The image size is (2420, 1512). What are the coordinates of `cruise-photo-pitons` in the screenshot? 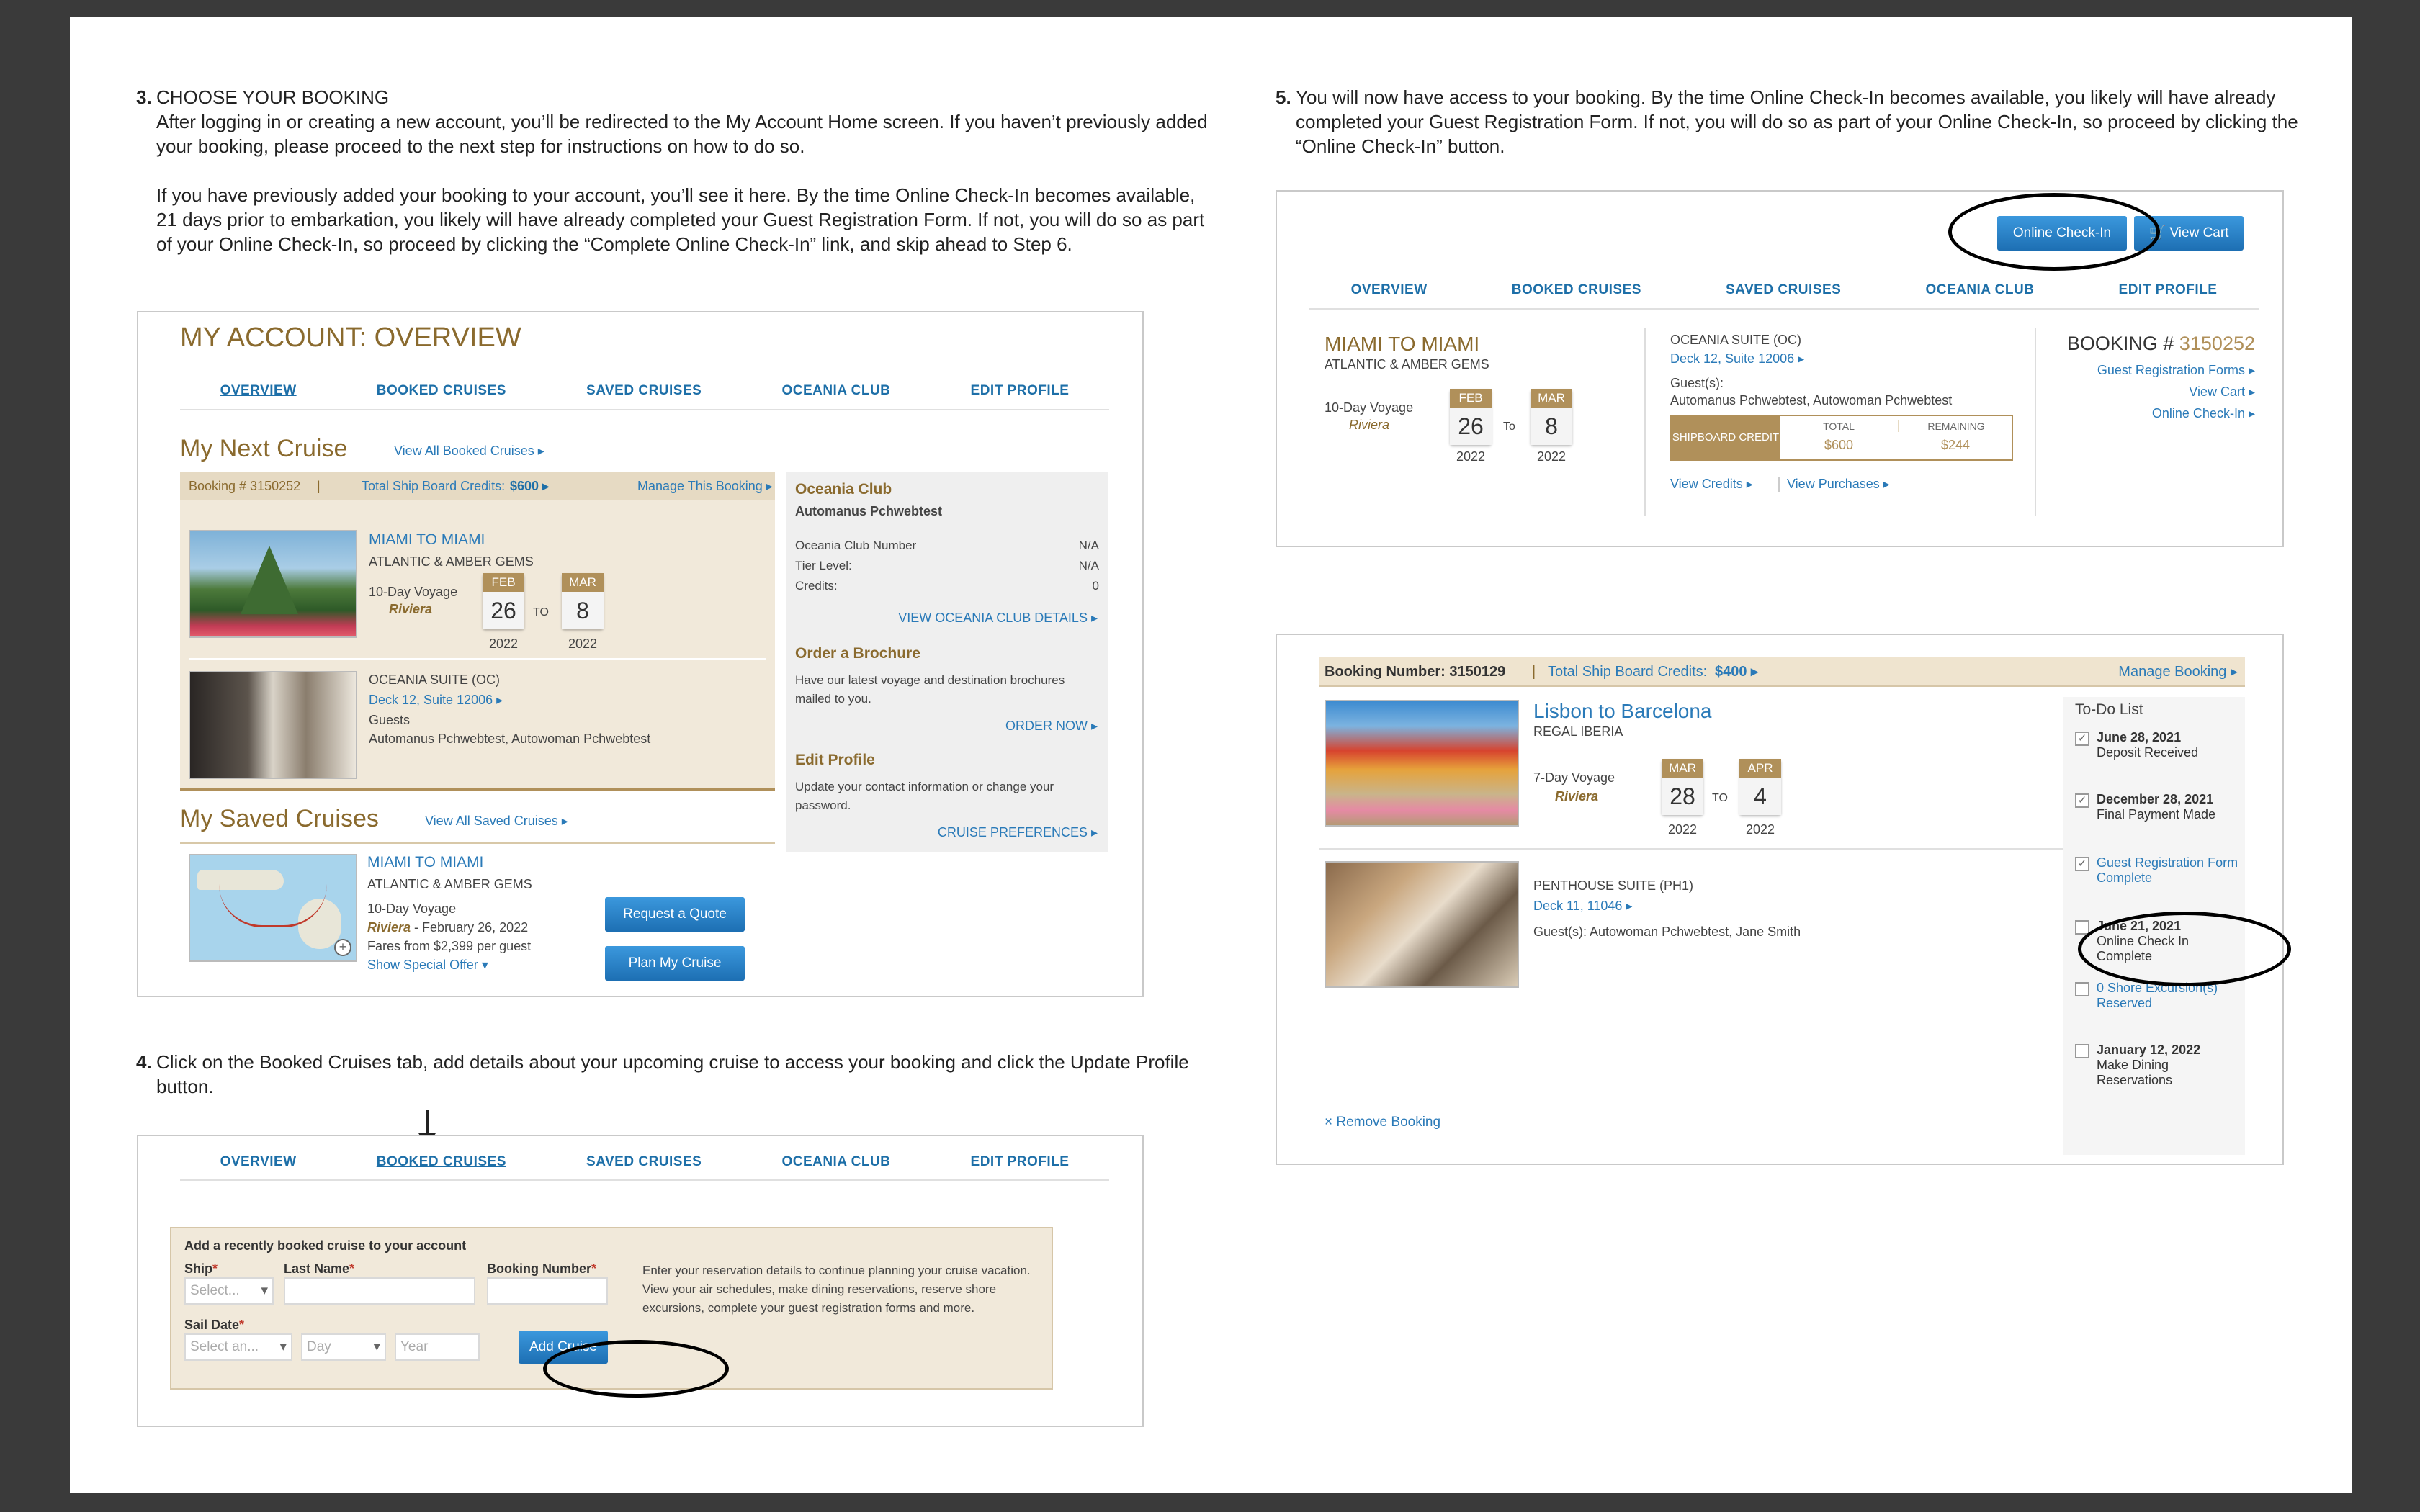 It's located at (273, 584).